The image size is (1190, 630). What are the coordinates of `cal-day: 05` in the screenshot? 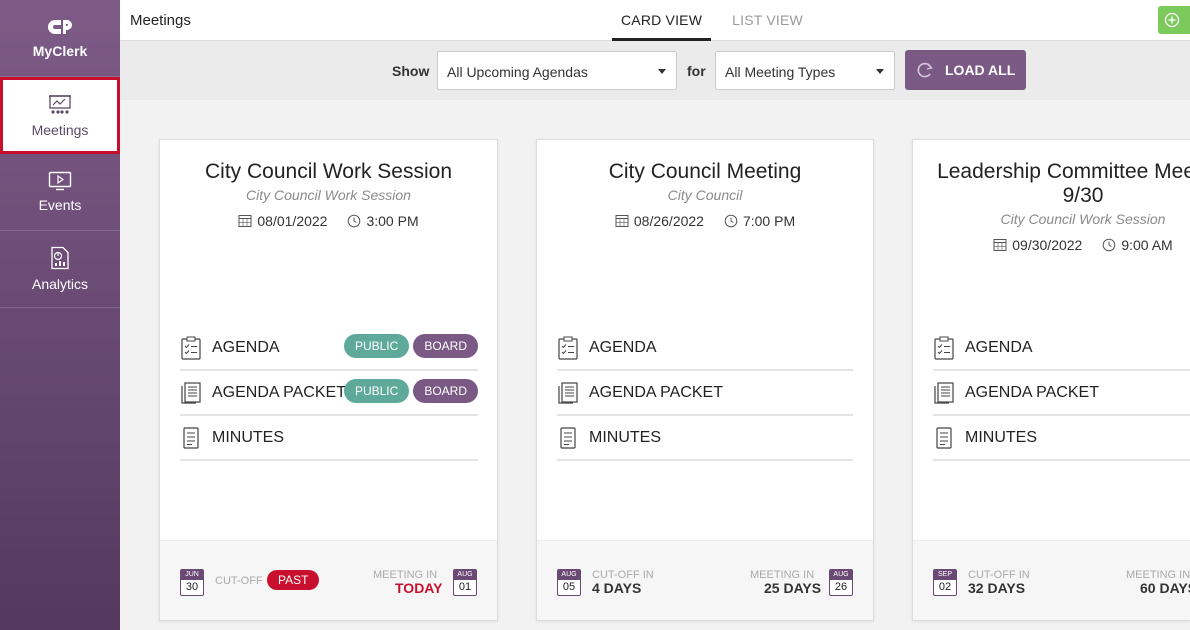 It's located at (569, 587).